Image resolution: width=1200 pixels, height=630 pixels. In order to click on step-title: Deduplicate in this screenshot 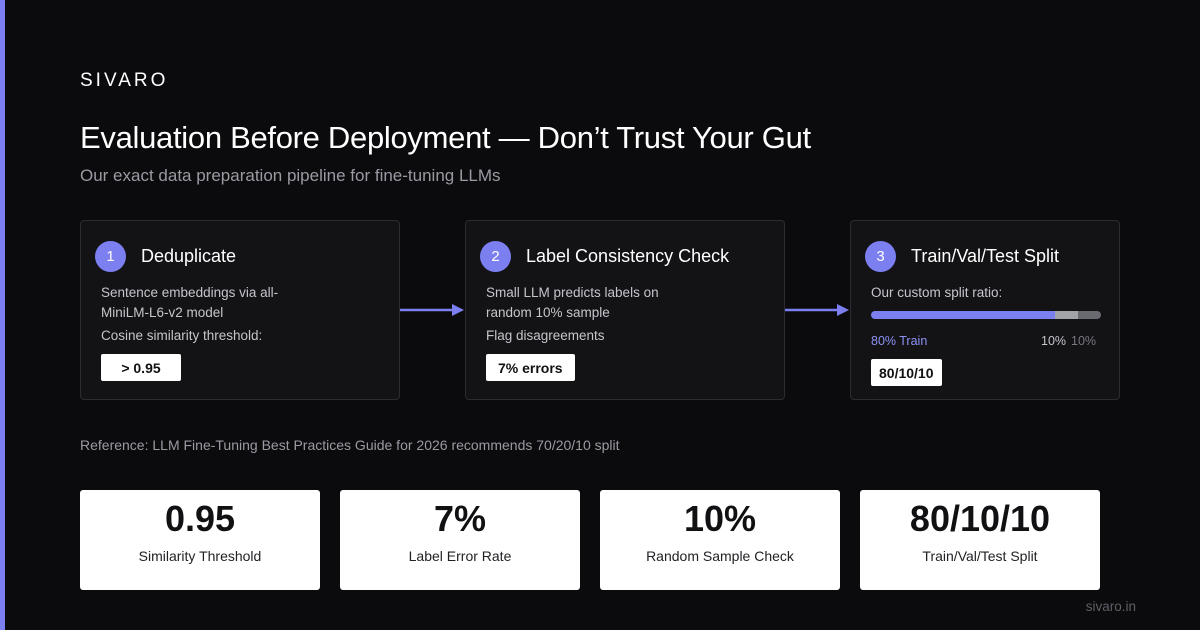, I will do `click(189, 256)`.